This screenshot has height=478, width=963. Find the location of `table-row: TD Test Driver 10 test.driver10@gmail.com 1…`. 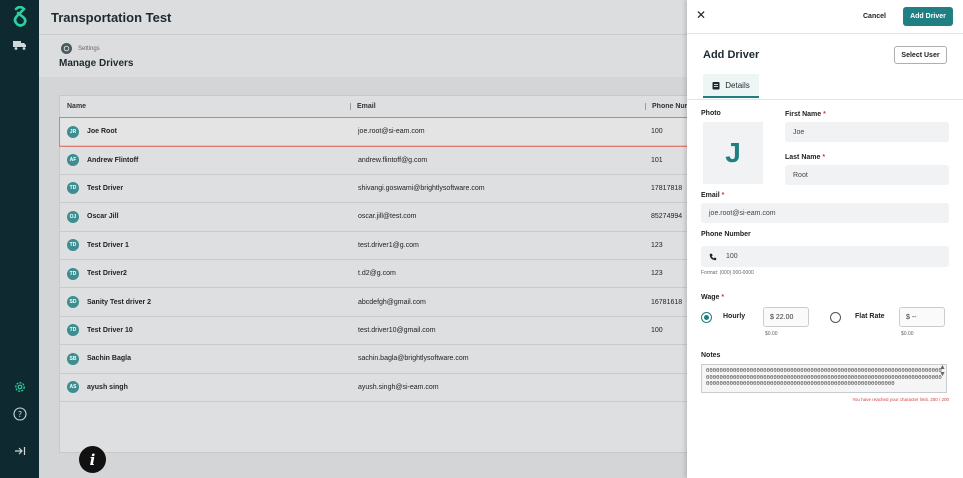

table-row: TD Test Driver 10 test.driver10@gmail.com 1… is located at coordinates (379, 331).